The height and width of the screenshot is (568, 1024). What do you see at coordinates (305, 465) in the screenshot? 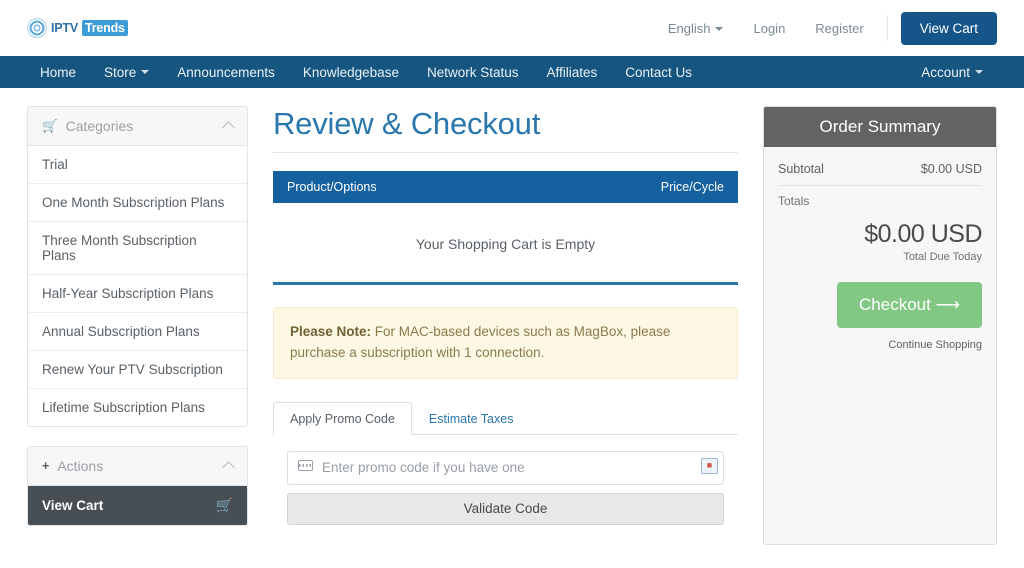
I see `ticket-icon` at bounding box center [305, 465].